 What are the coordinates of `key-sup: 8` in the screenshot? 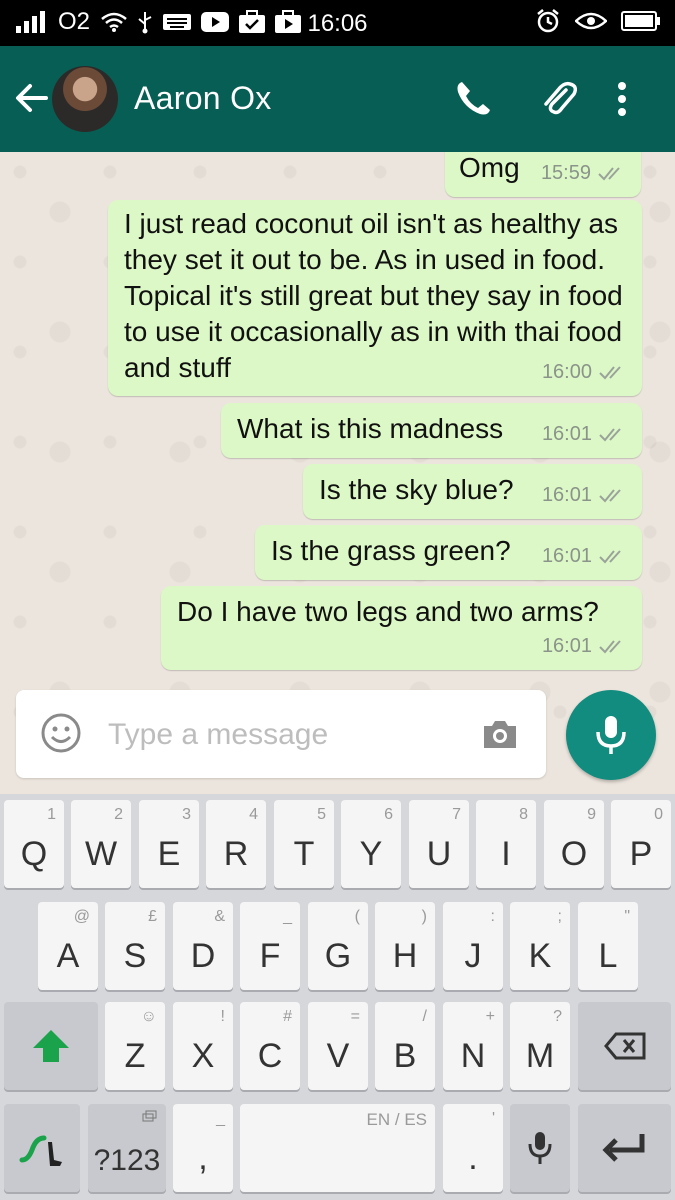 It's located at (523, 814).